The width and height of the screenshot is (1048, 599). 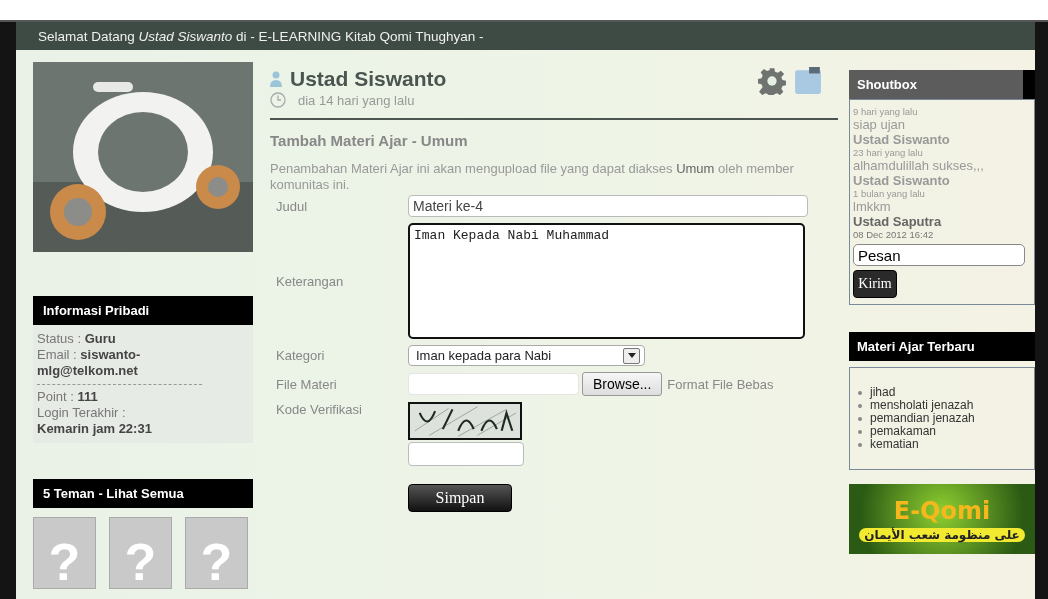 I want to click on field-label: Keterangan, so click(x=310, y=281).